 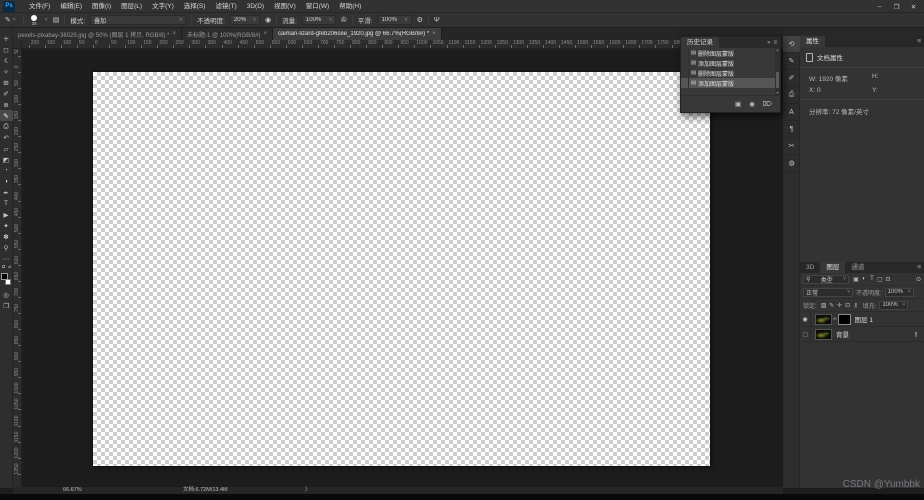 I want to click on layer-filter-select: ⚲ 类型 ˅, so click(x=826, y=279).